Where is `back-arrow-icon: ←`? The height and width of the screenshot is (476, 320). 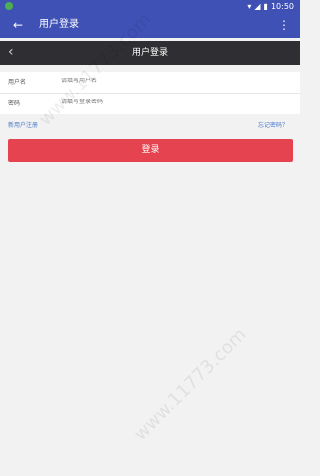
back-arrow-icon: ← is located at coordinates (18, 25).